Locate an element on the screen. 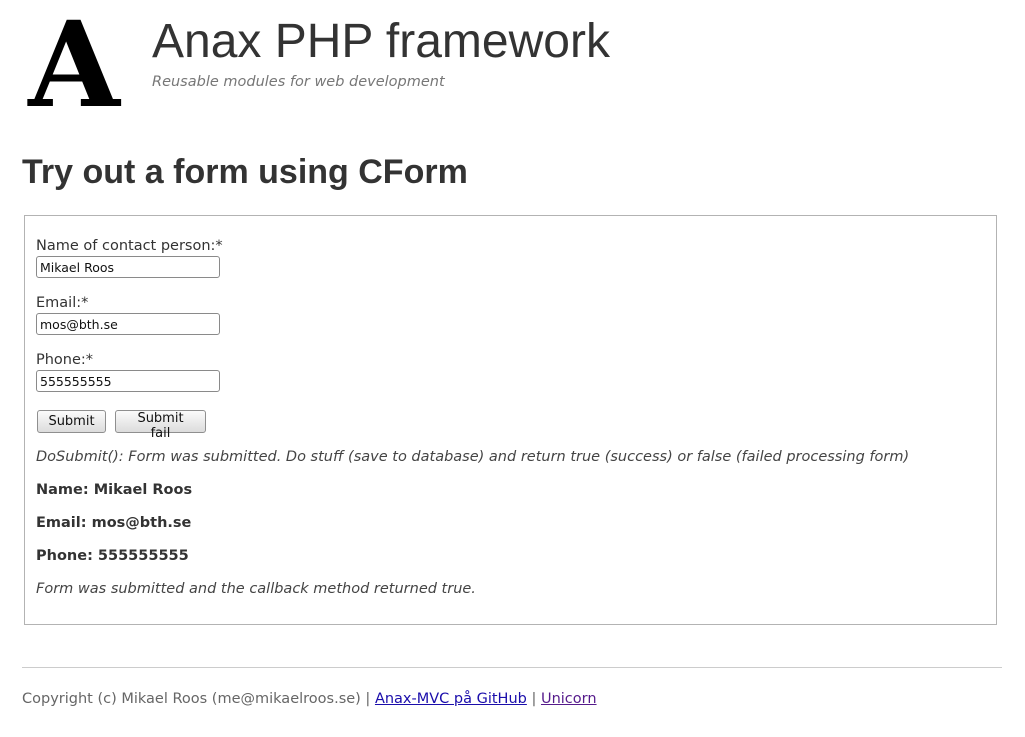 The width and height of the screenshot is (1025, 737). name-field-label: Name of contact person:* is located at coordinates (129, 246).